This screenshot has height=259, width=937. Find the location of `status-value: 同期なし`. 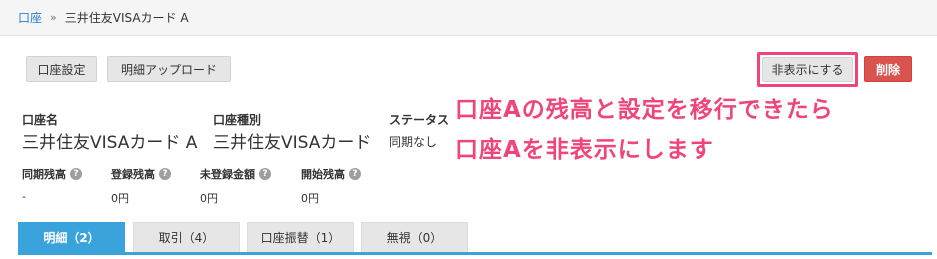

status-value: 同期なし is located at coordinates (413, 142).